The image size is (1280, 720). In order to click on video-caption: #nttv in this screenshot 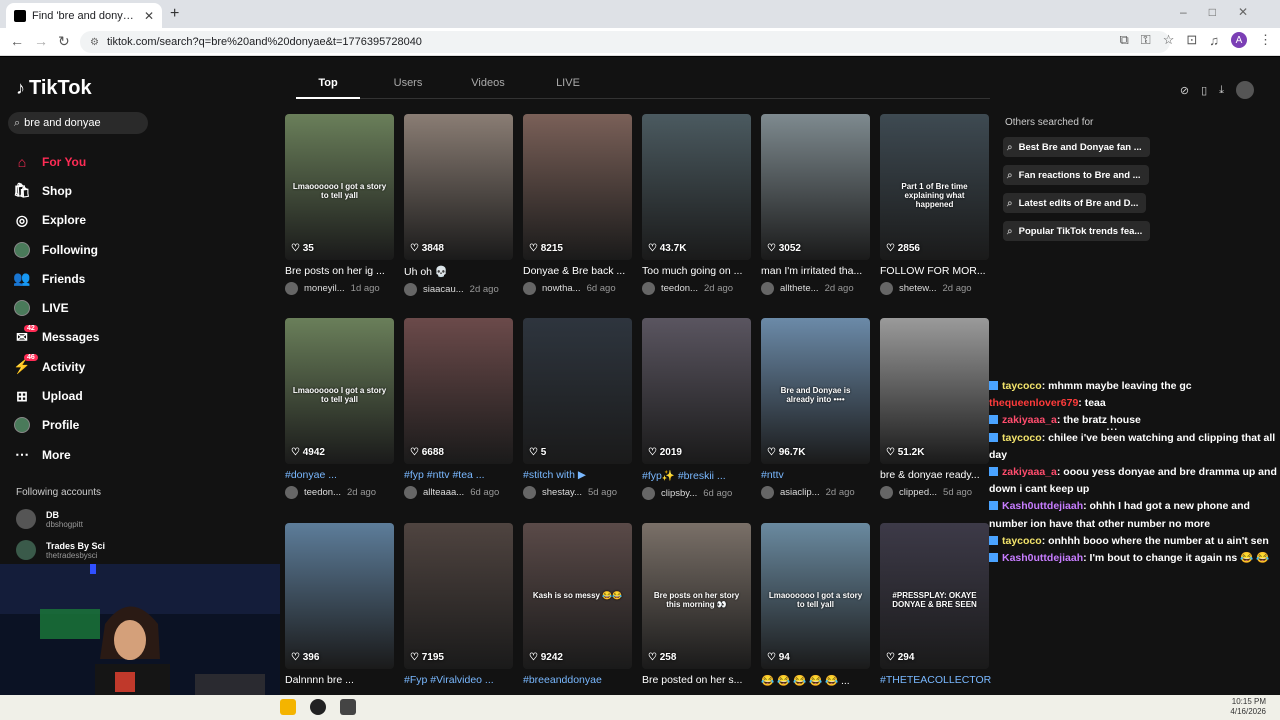, I will do `click(818, 475)`.